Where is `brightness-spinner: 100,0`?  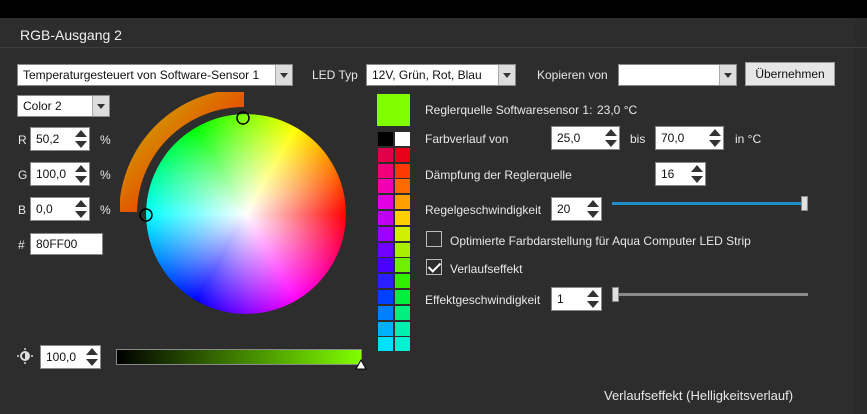 brightness-spinner: 100,0 is located at coordinates (70, 357).